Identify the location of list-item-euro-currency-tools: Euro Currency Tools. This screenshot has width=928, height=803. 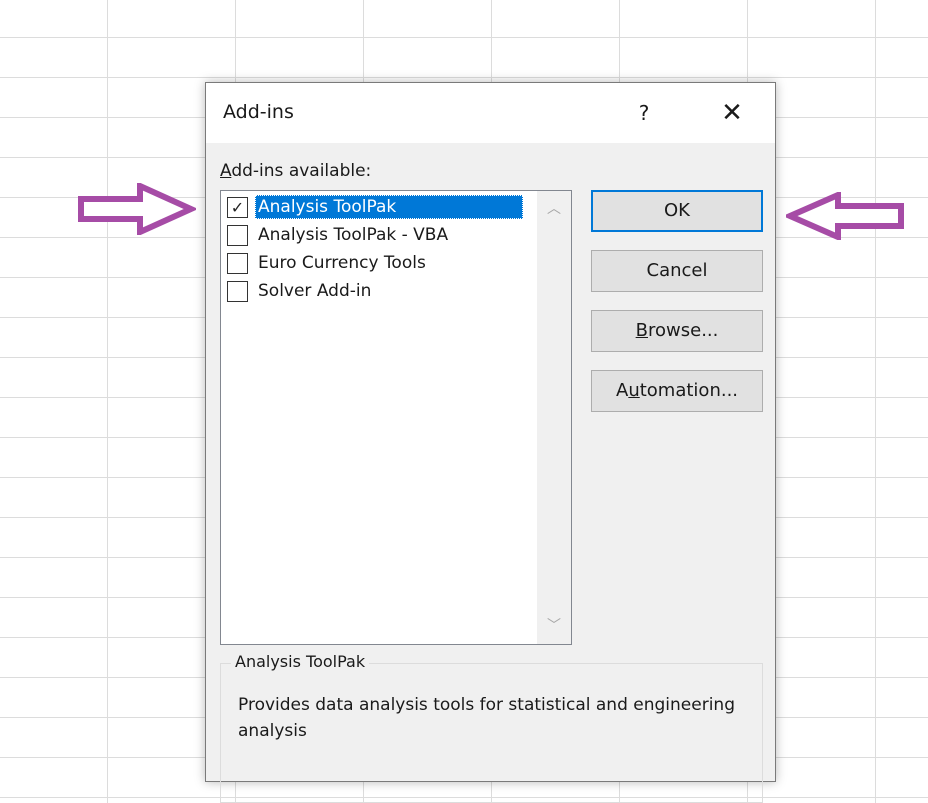
(379, 263).